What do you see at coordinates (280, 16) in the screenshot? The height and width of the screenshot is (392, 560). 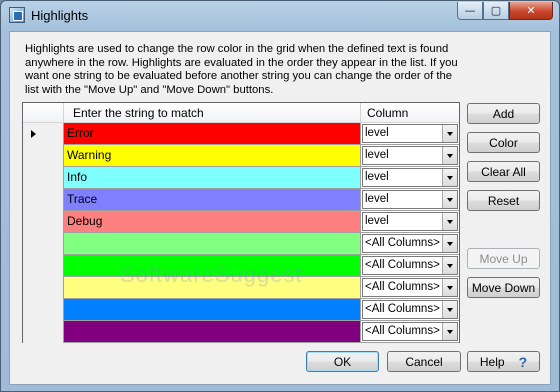 I see `title-bar: Highlights — ▢ ✕` at bounding box center [280, 16].